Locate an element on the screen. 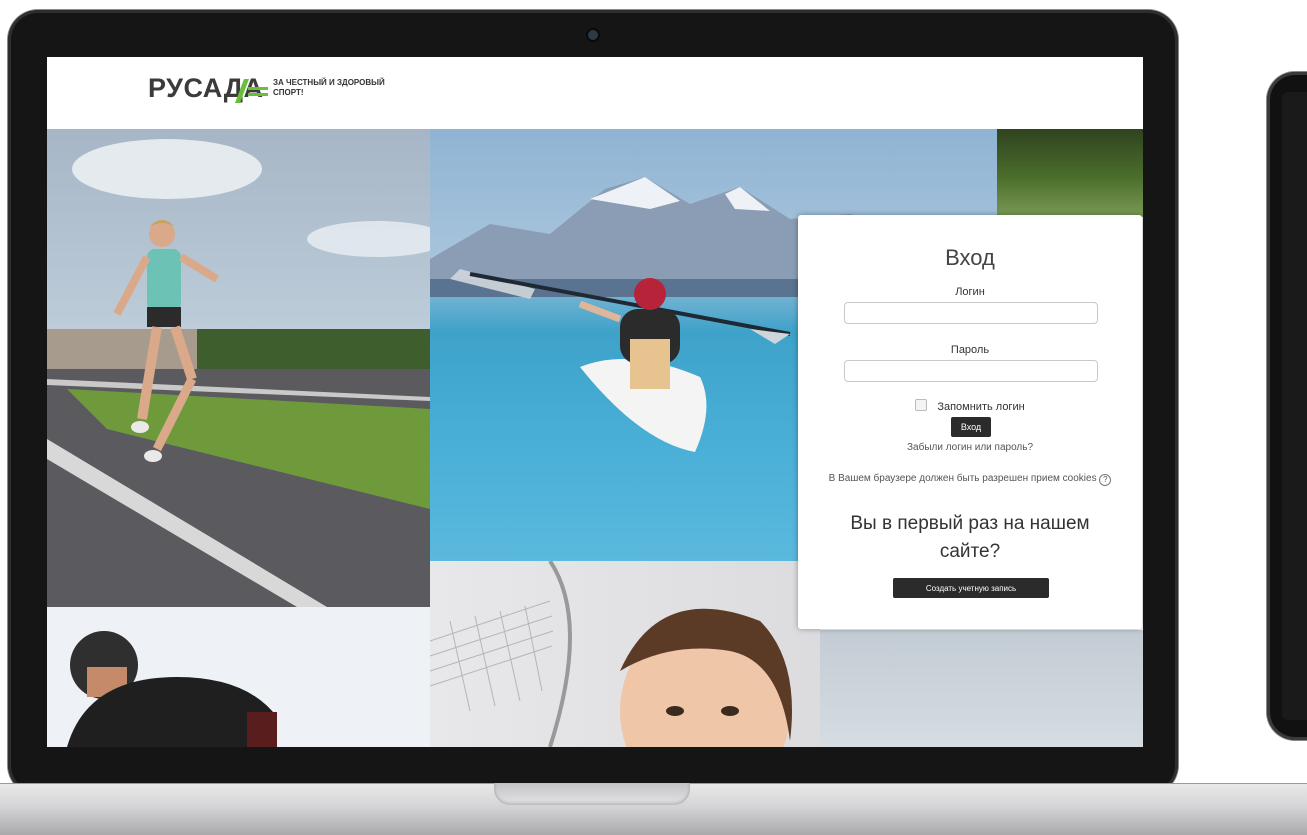 Image resolution: width=1307 pixels, height=835 pixels. photo-sky is located at coordinates (981, 688).